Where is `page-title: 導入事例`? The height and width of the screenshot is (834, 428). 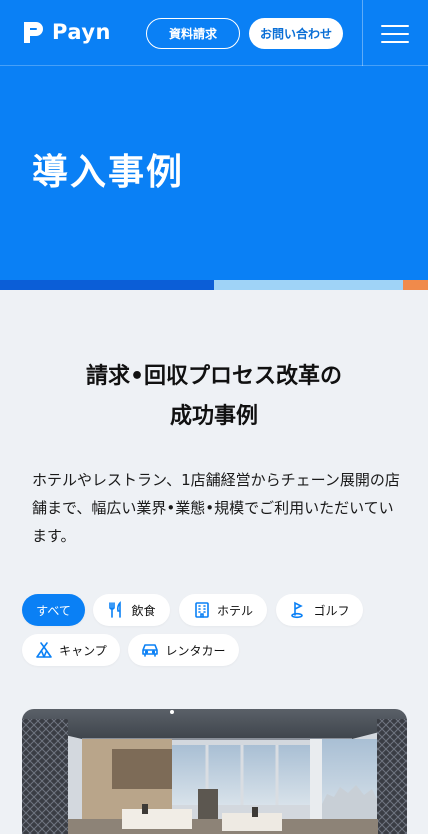
page-title: 導入事例 is located at coordinates (108, 172).